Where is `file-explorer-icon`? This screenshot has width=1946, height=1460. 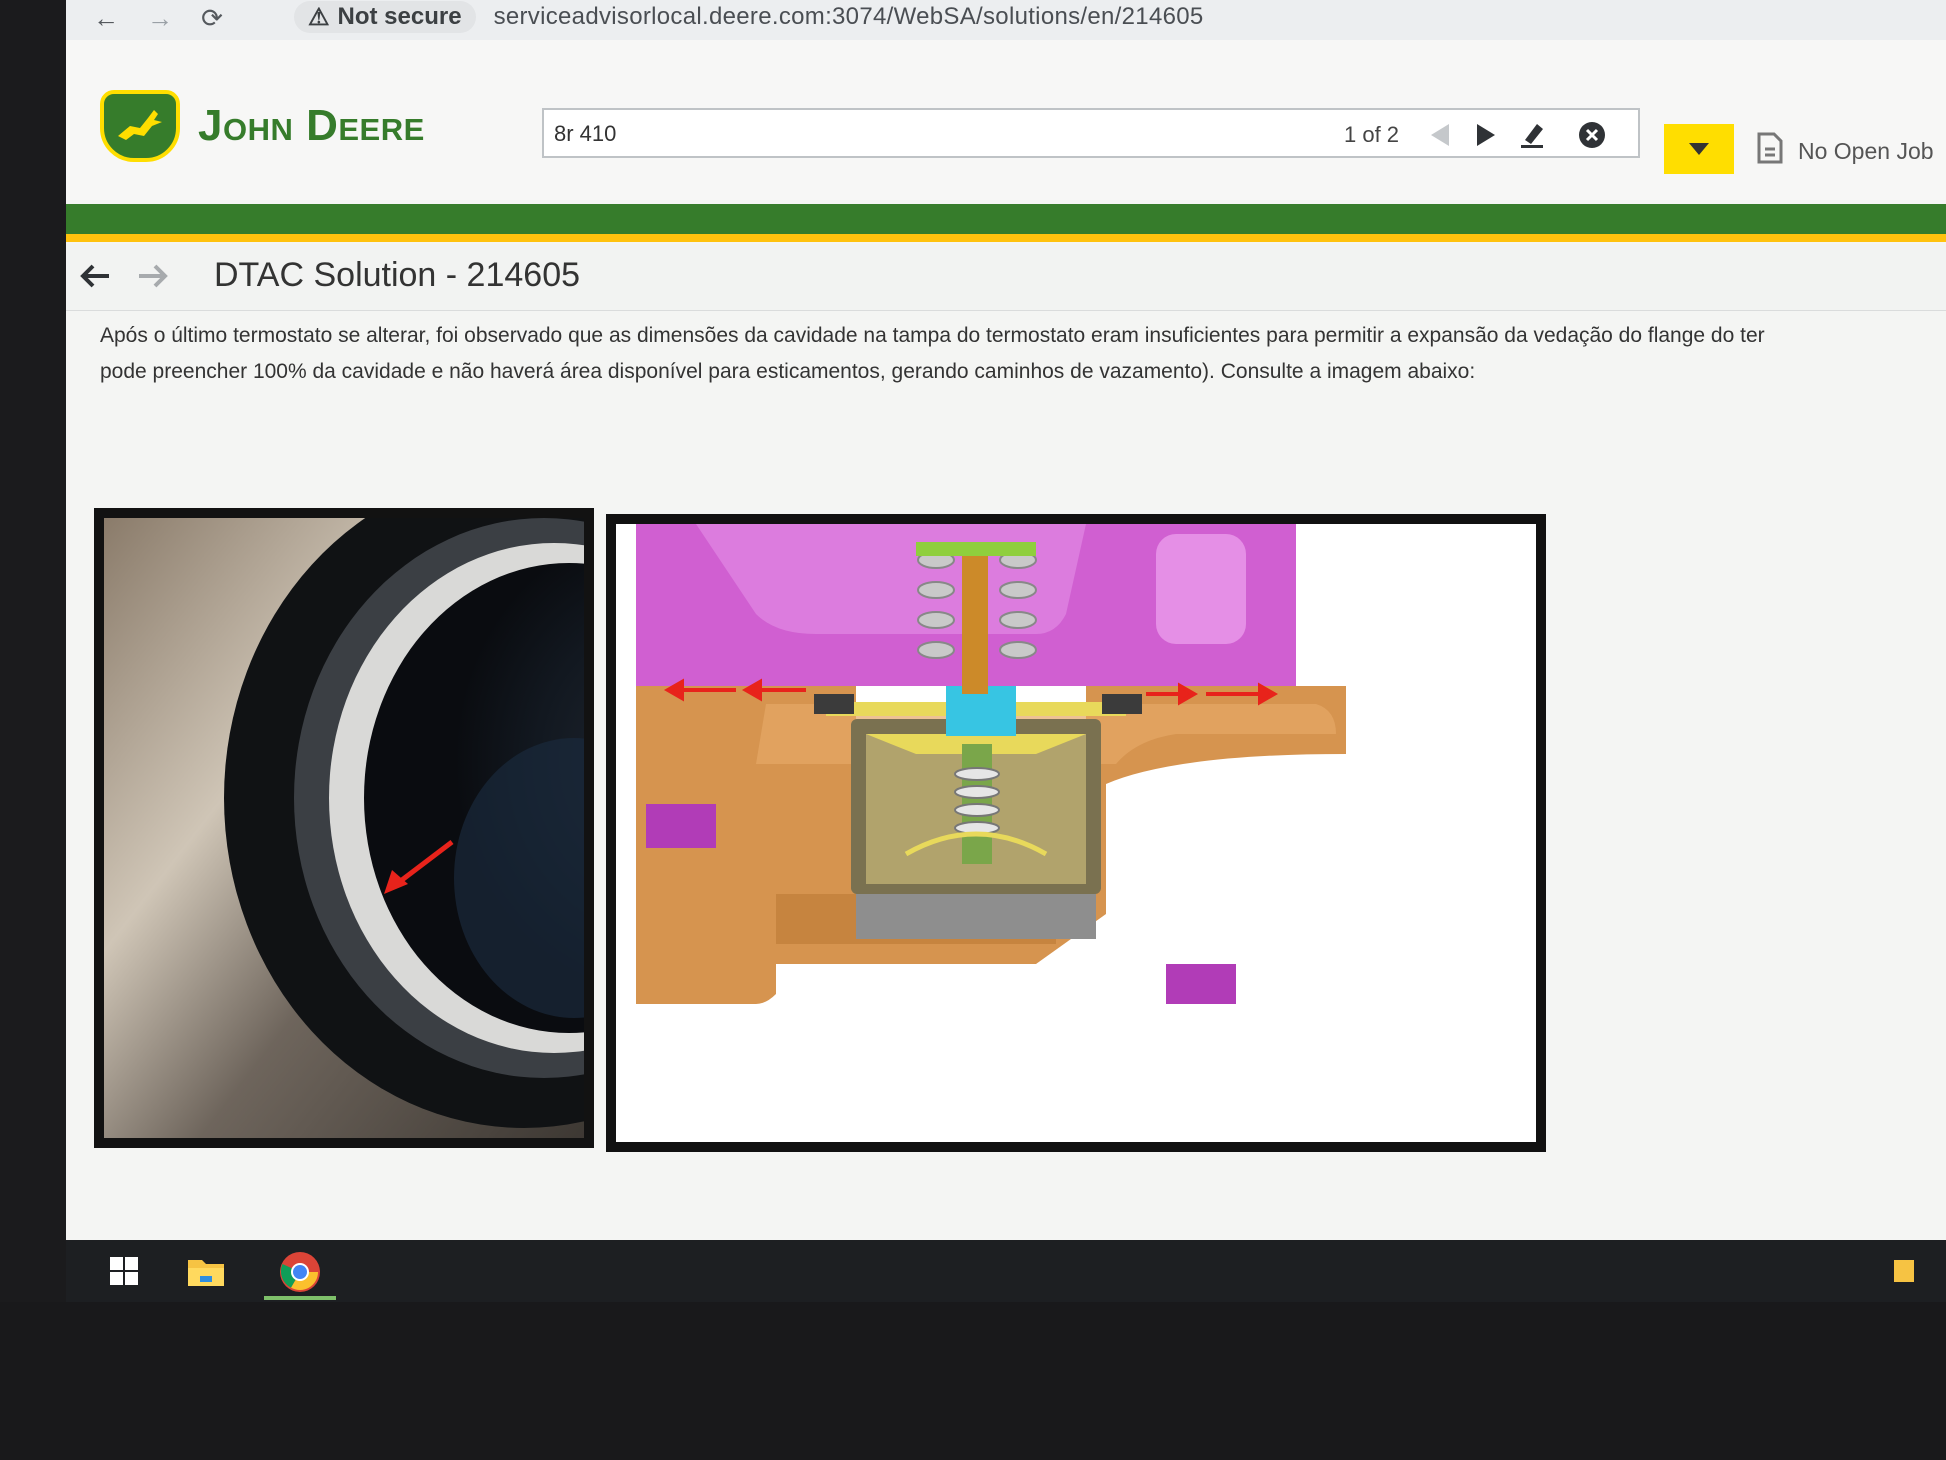
file-explorer-icon is located at coordinates (206, 1271).